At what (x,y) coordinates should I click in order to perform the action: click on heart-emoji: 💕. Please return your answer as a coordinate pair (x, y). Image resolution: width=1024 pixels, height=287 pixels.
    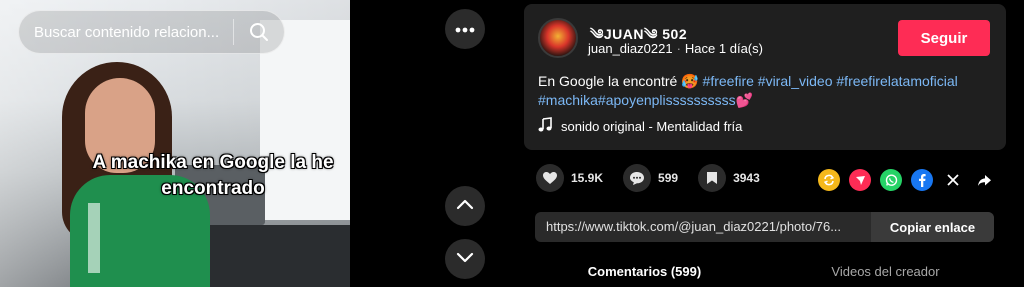
    Looking at the image, I should click on (744, 100).